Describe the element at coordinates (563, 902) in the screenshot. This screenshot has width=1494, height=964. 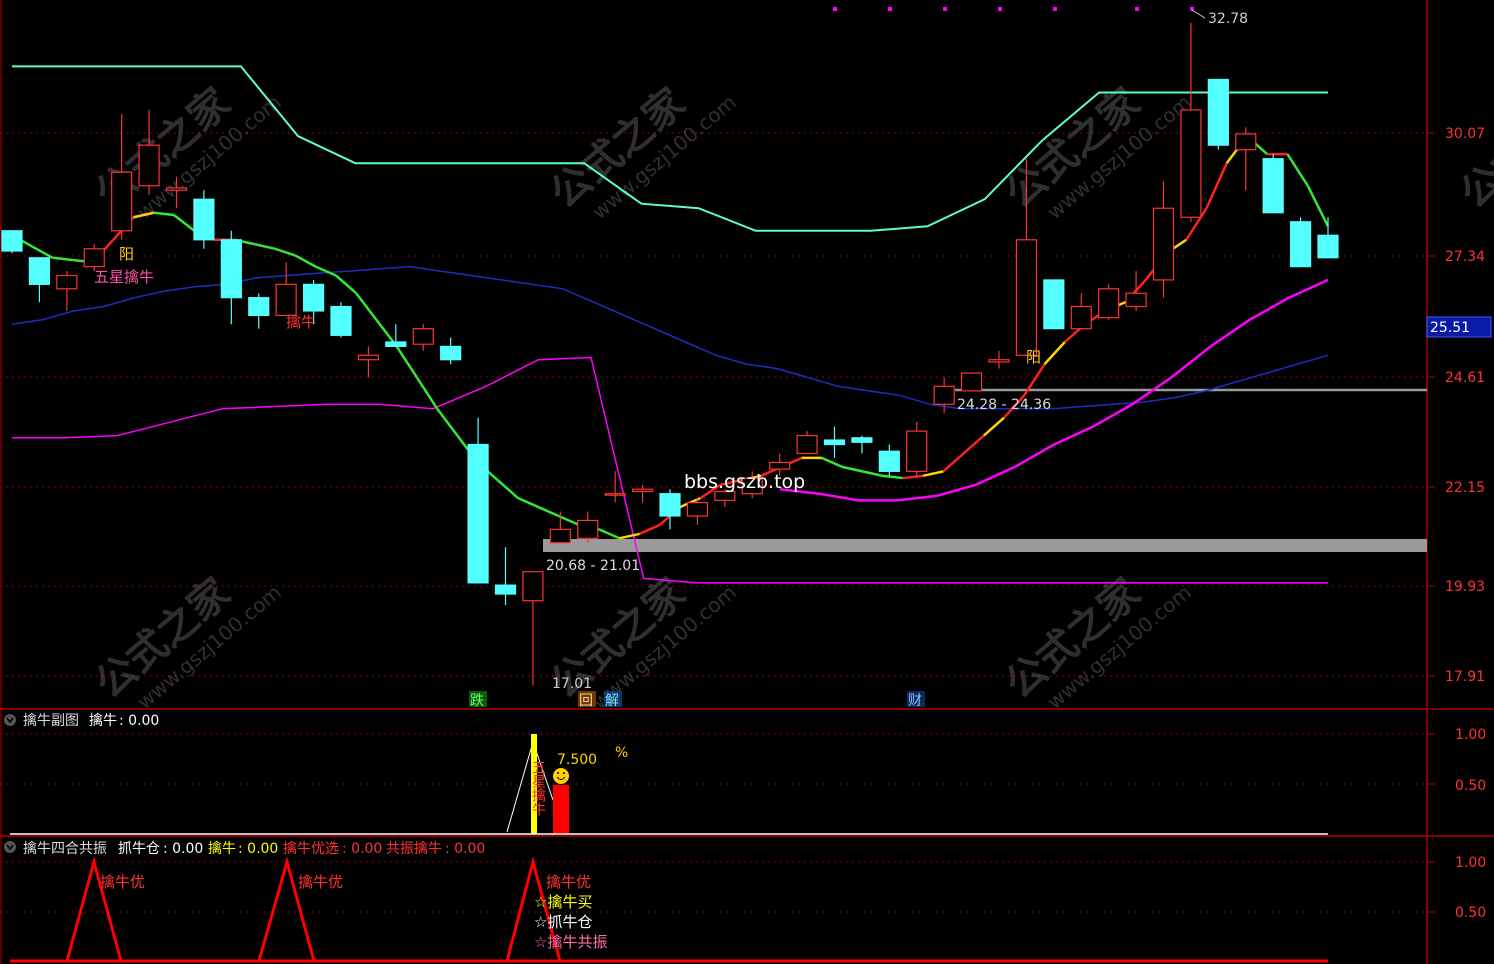
I see `signal-label: ☆擒牛买` at that location.